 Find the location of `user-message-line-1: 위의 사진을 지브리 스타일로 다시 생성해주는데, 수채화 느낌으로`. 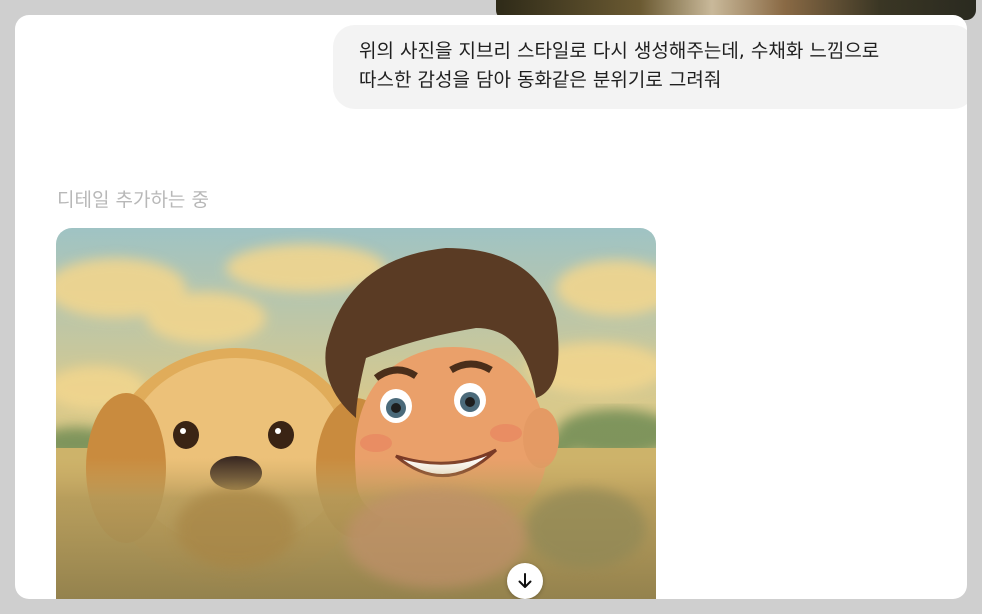

user-message-line-1: 위의 사진을 지브리 스타일로 다시 생성해주는데, 수채화 느낌으로 is located at coordinates (619, 51).